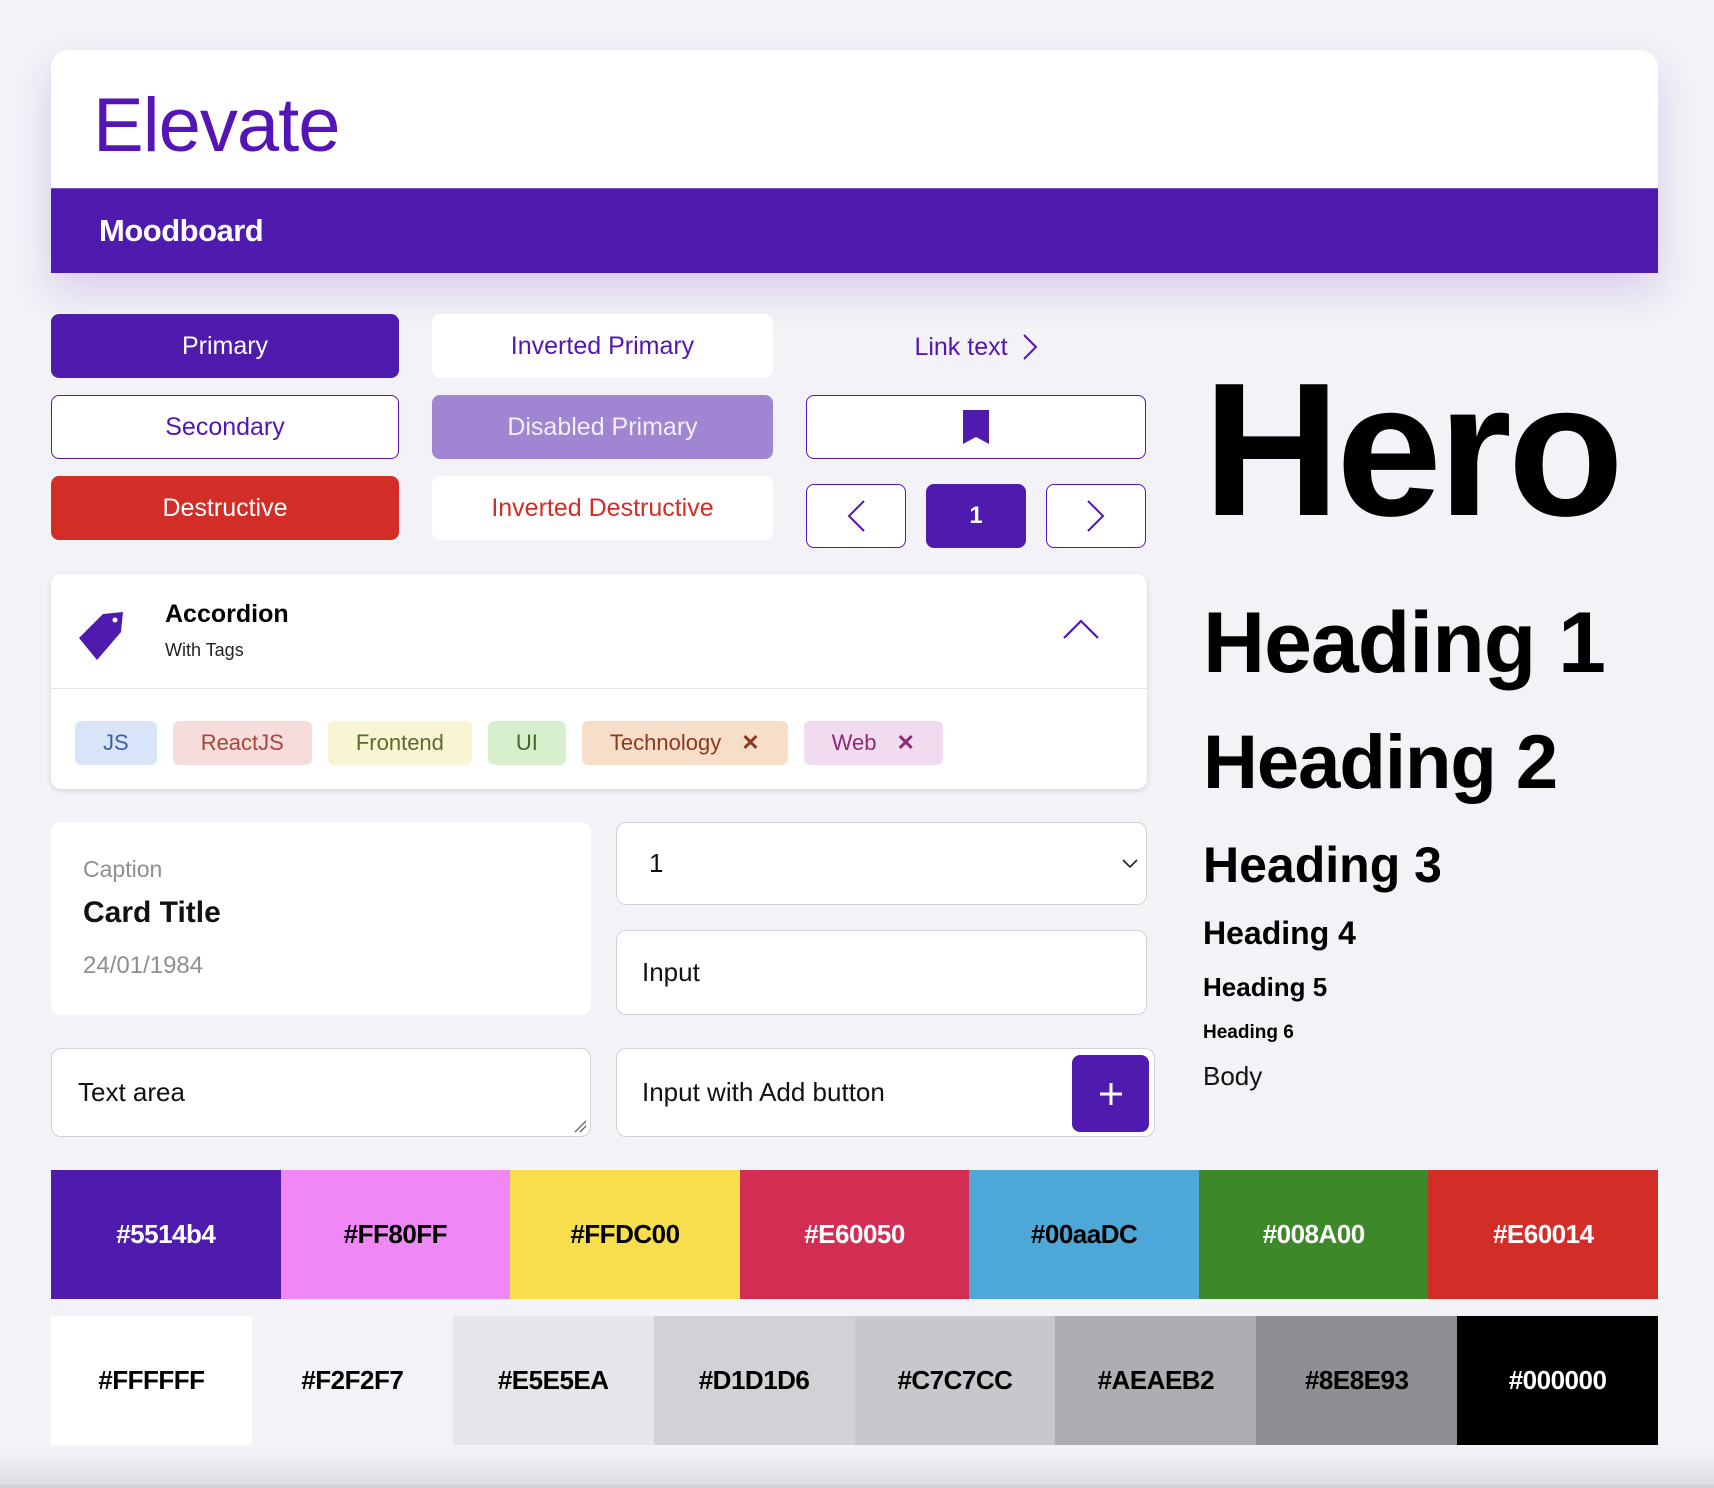  I want to click on tag-label: UI, so click(526, 742).